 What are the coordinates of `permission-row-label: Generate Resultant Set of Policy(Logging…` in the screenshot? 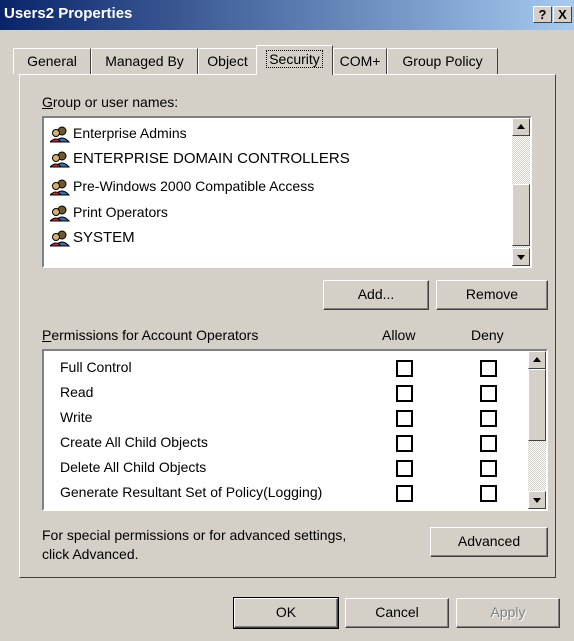 It's located at (191, 492).